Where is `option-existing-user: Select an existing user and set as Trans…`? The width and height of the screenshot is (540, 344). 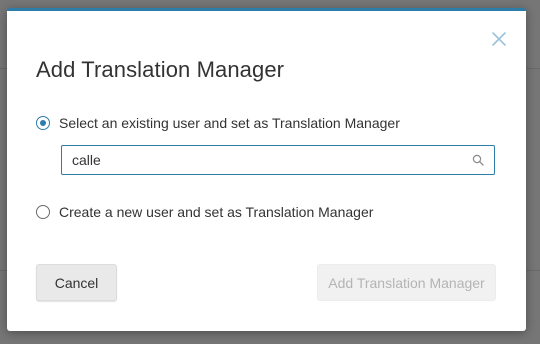 option-existing-user: Select an existing user and set as Trans… is located at coordinates (218, 123).